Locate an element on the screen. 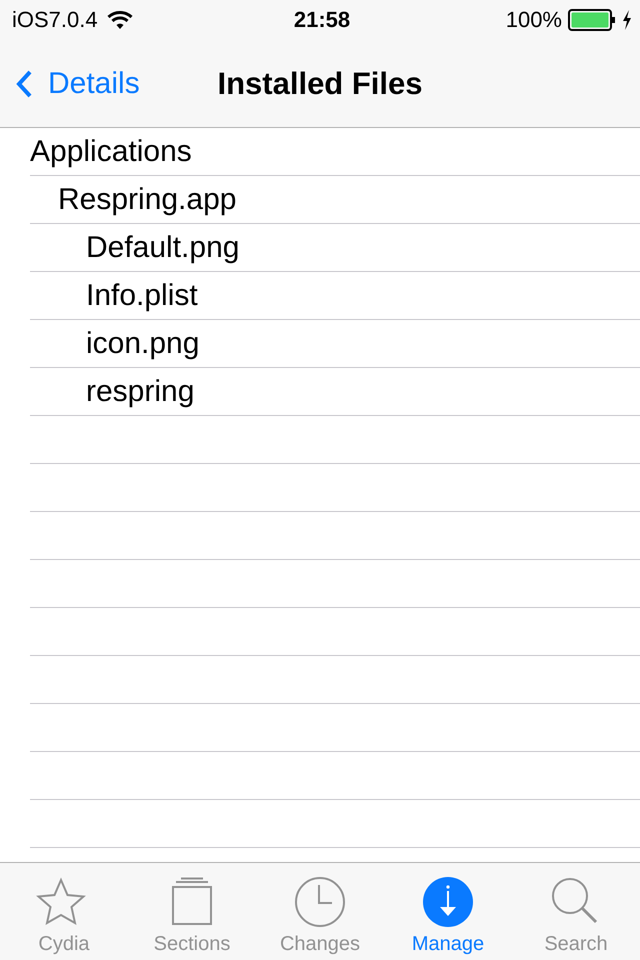 This screenshot has height=960, width=640. file-row: Applications is located at coordinates (335, 152).